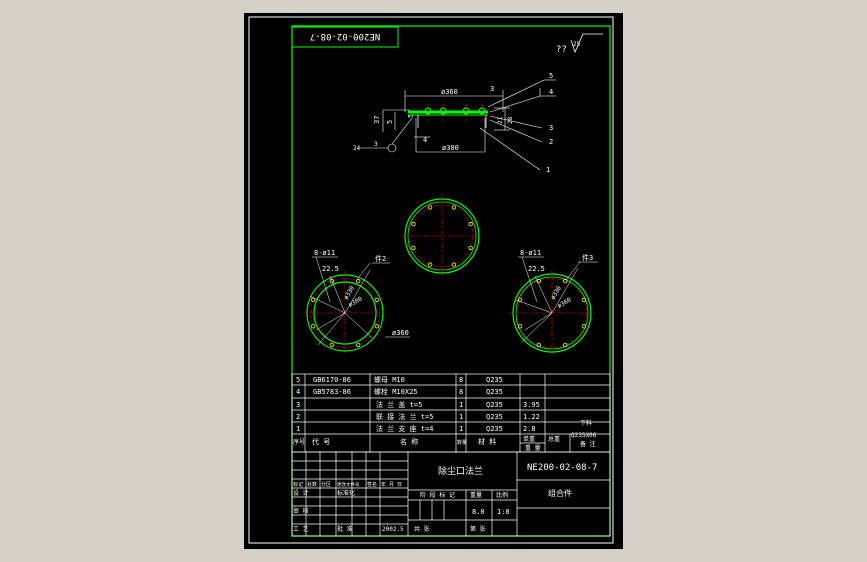 The width and height of the screenshot is (867, 562). I want to click on bom-h-code: 代 号, so click(321, 441).